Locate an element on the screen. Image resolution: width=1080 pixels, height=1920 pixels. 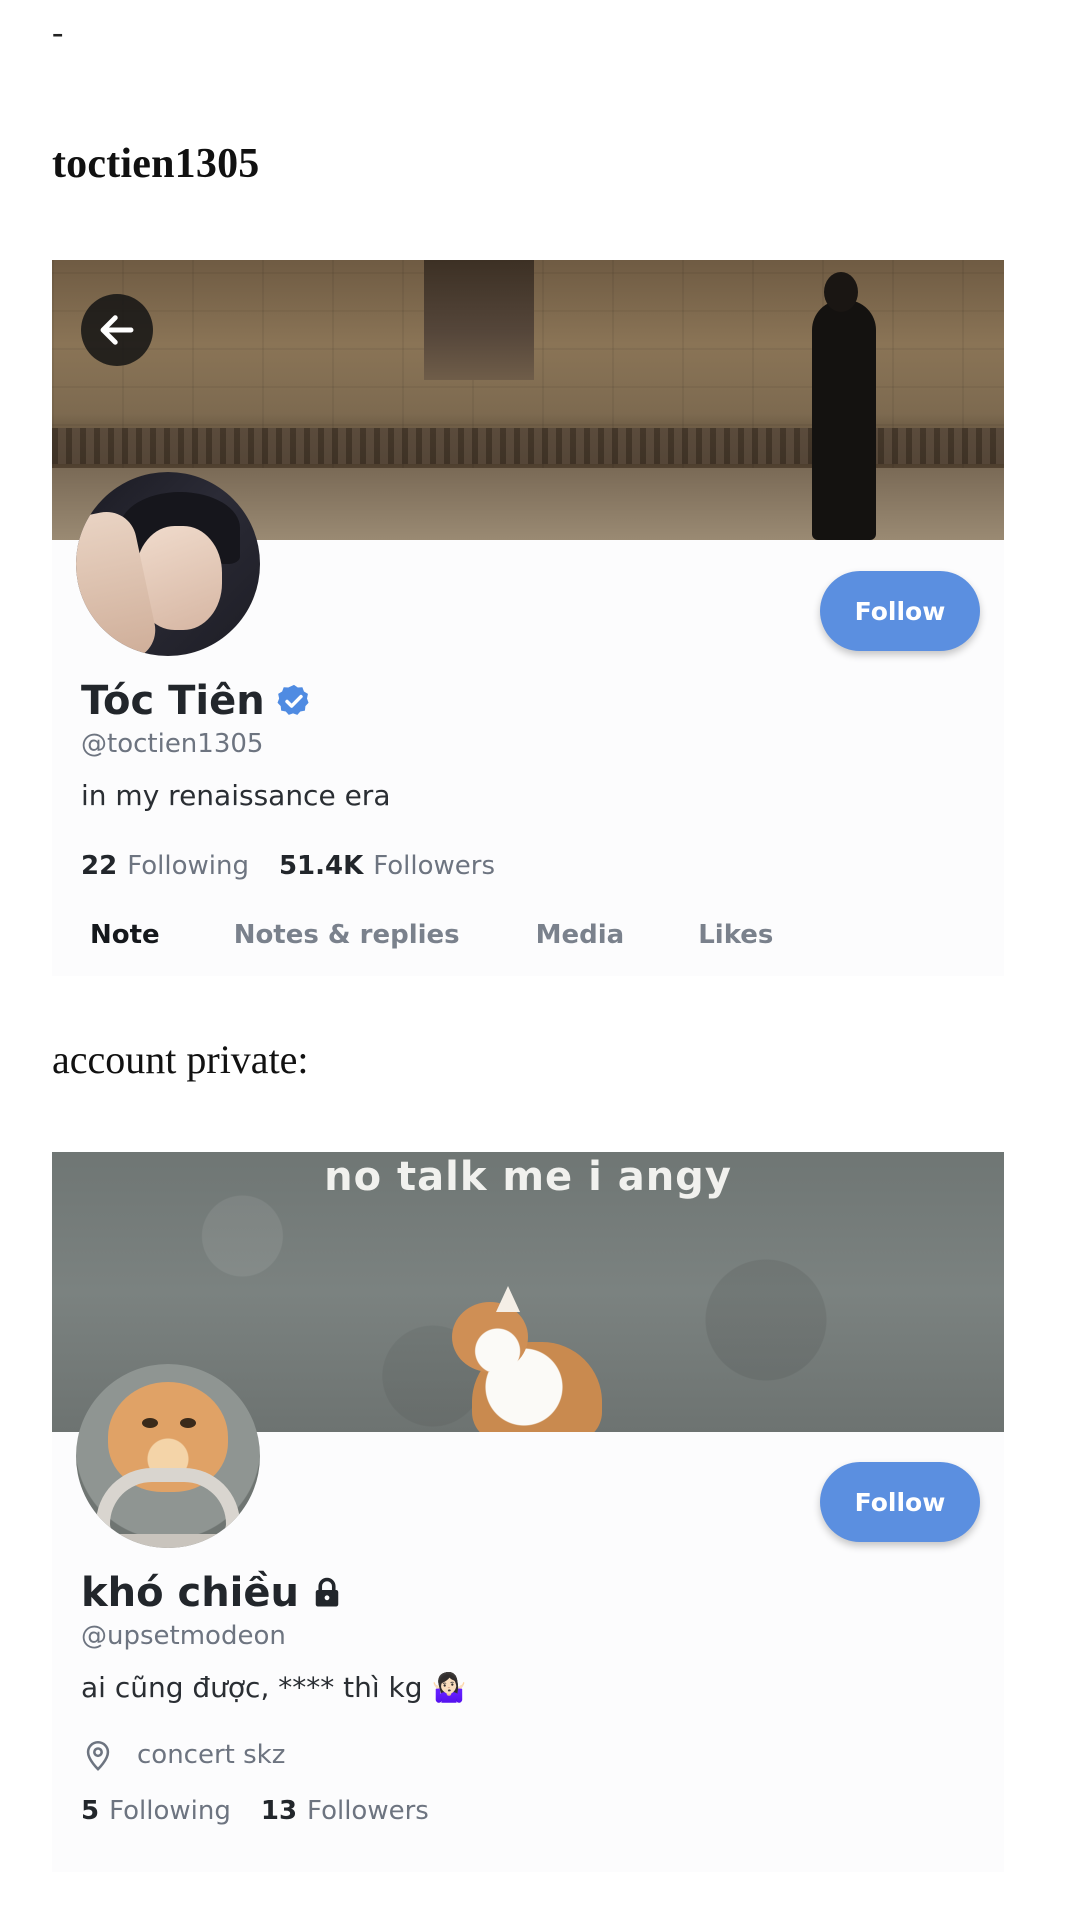
profile-tabs: Note Notes & replies Media Likes is located at coordinates (431, 935).